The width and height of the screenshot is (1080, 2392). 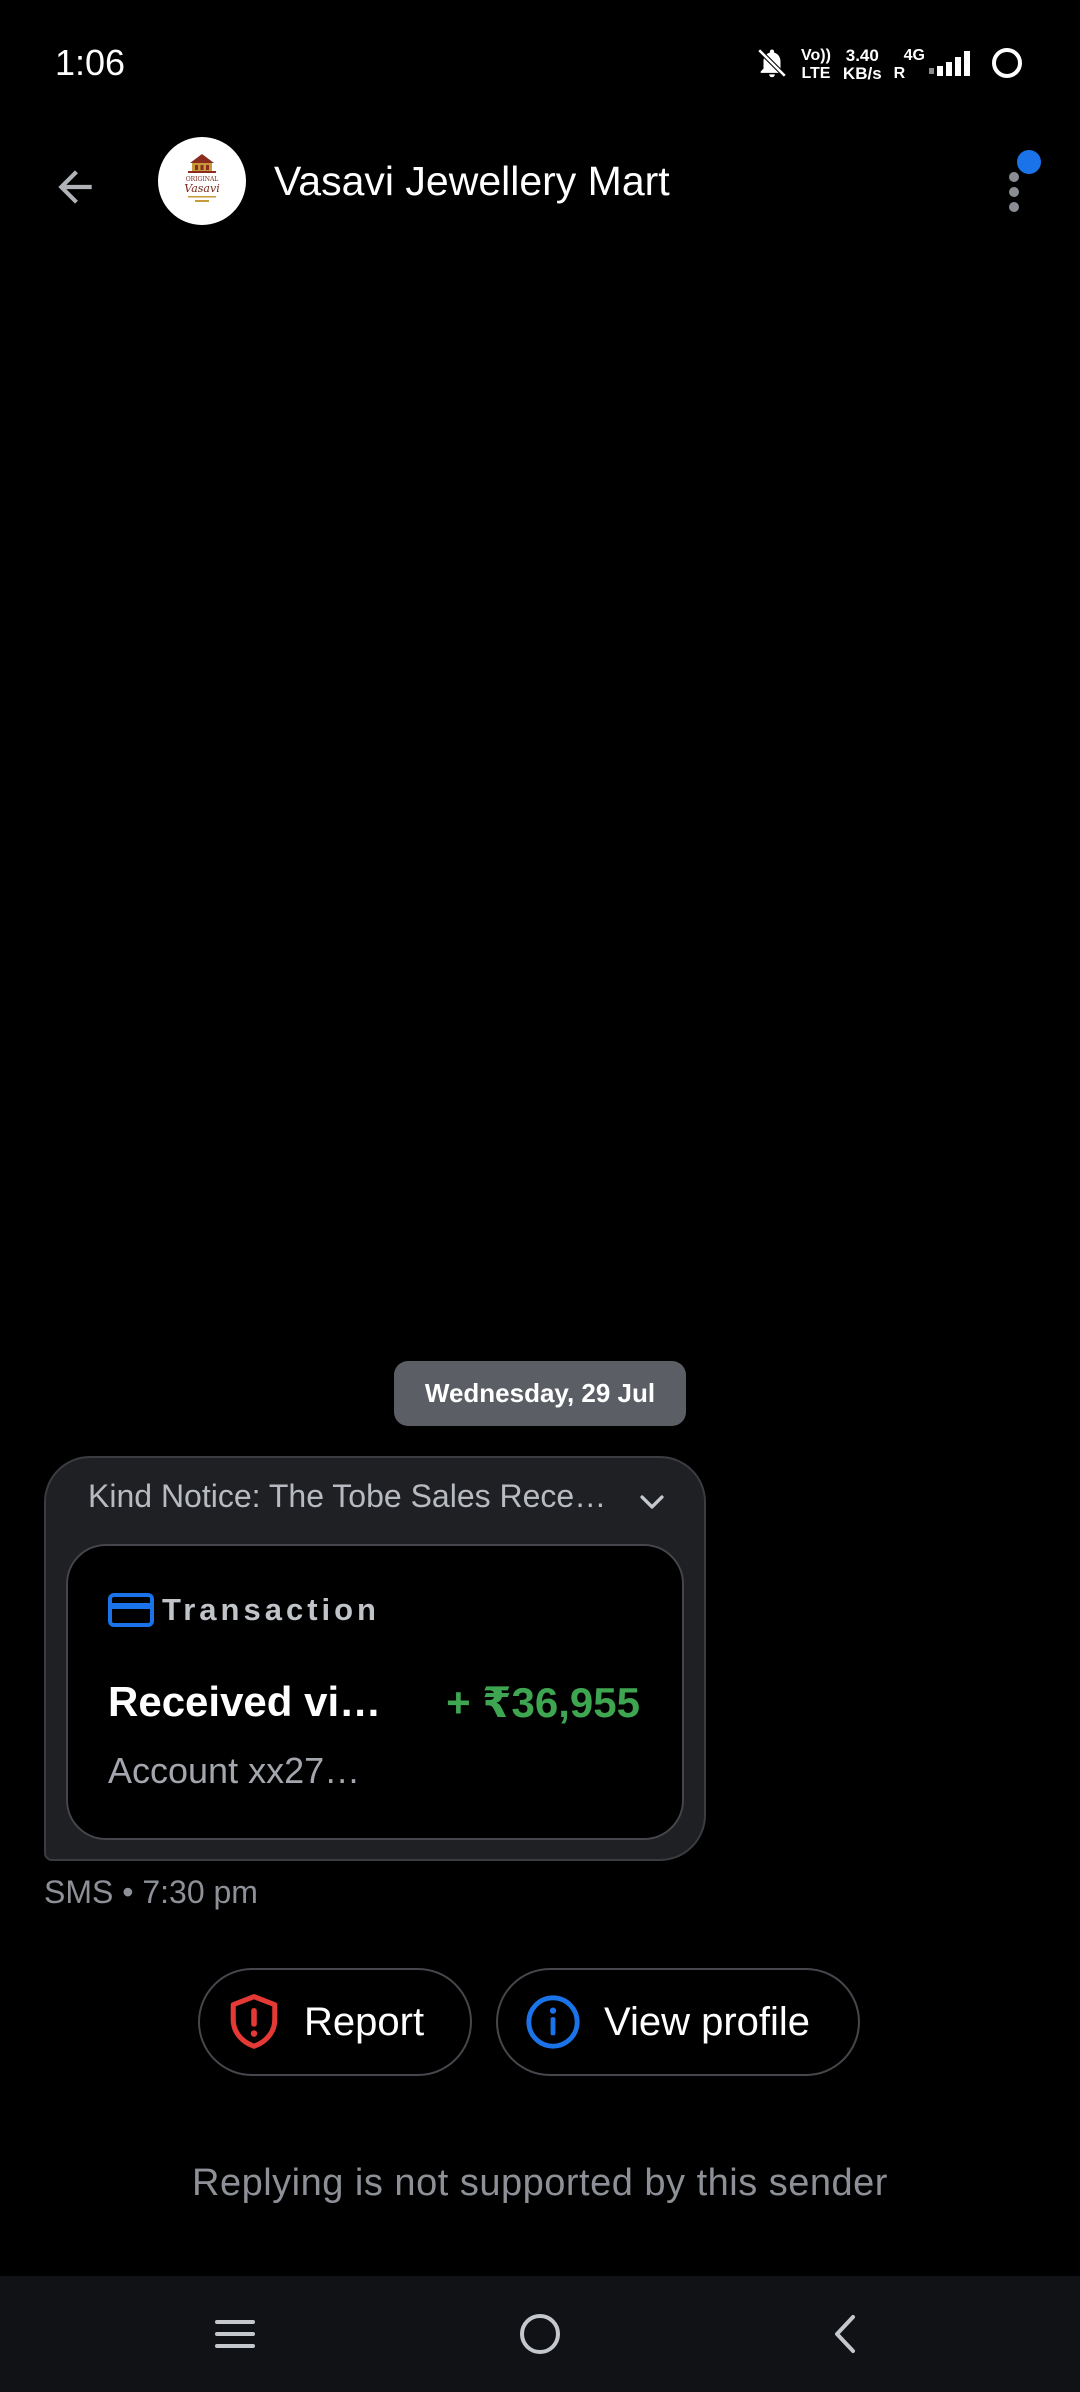 I want to click on card-header: Transaction, so click(x=244, y=1610).